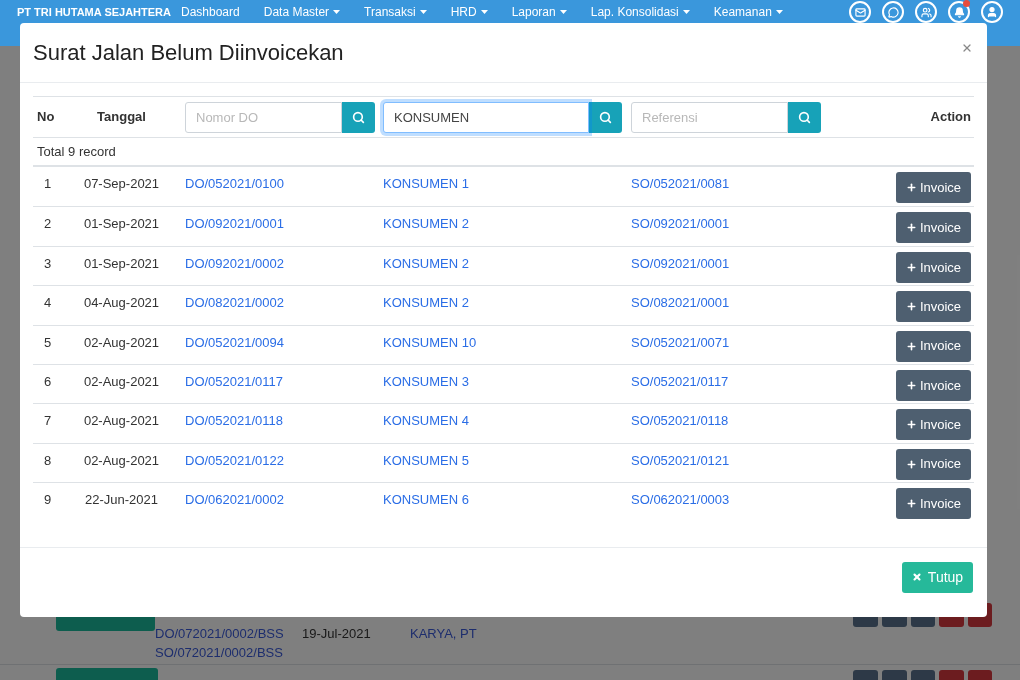 The width and height of the screenshot is (1020, 680). I want to click on customer-link: KARYA, PT, so click(443, 633).